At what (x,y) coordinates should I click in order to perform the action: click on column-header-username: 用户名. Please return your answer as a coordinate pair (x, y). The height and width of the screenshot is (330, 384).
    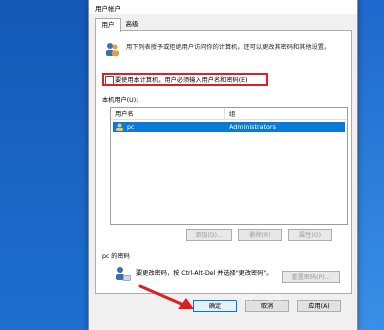
    Looking at the image, I should click on (124, 113).